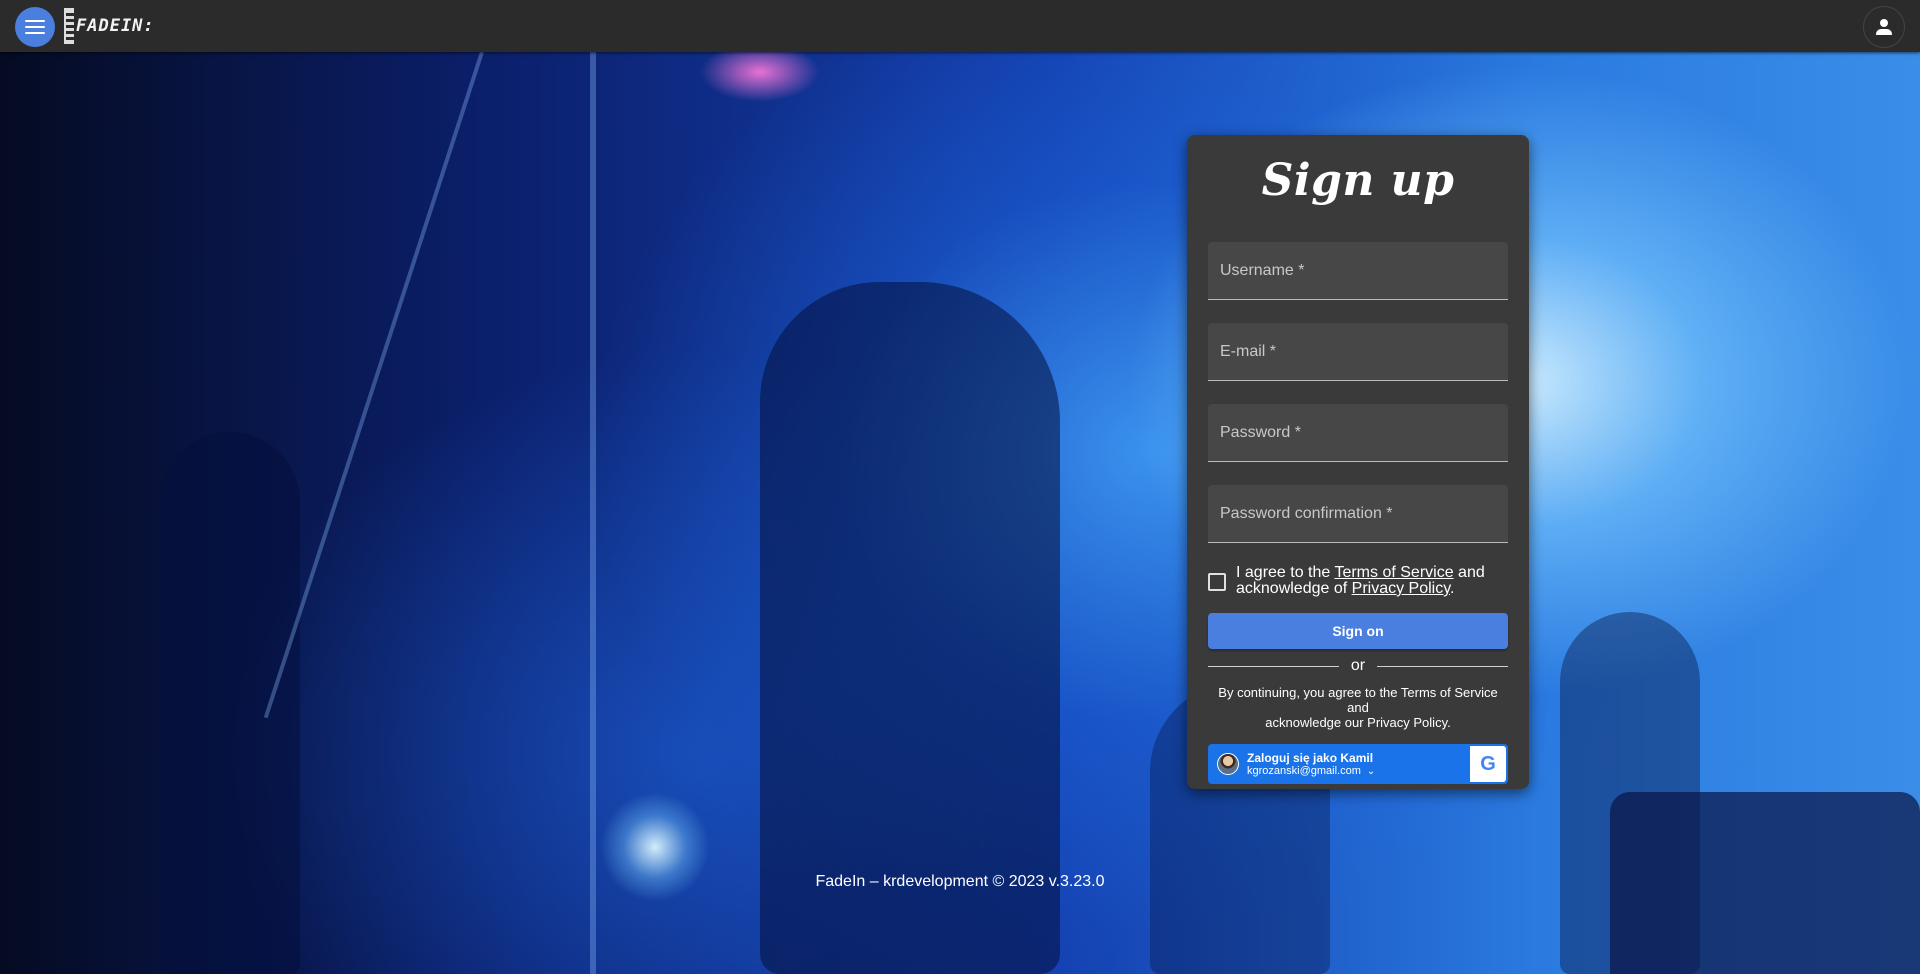  I want to click on sign-on-button: Sign on, so click(1358, 631).